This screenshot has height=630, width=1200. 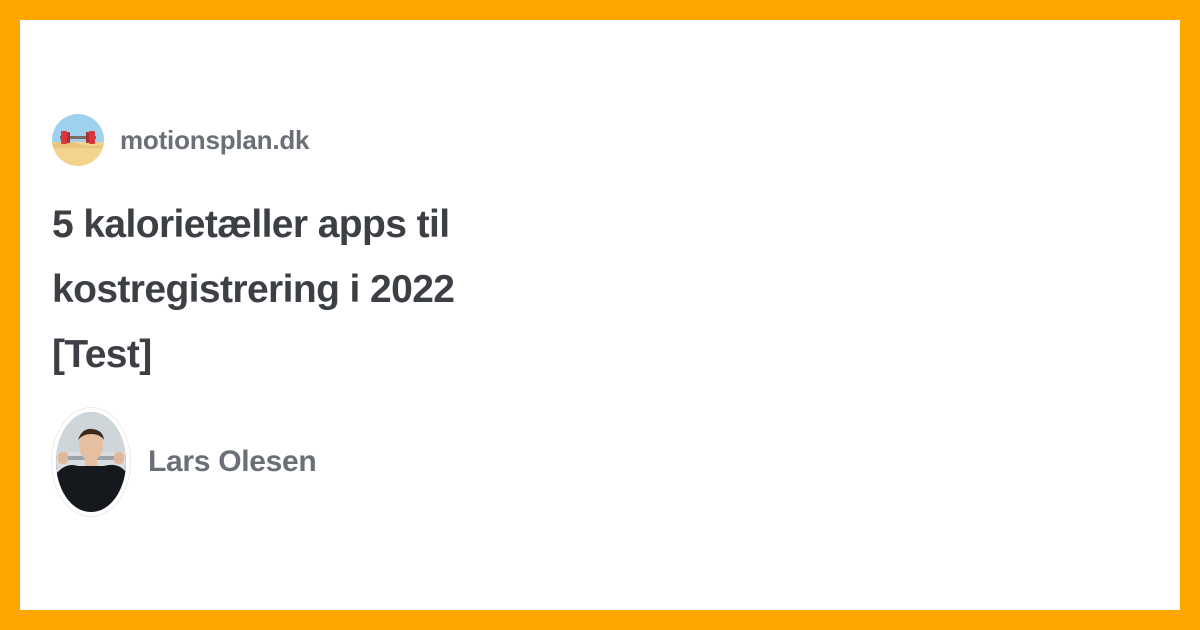 I want to click on site-name: motionsplan.dk, so click(x=215, y=139).